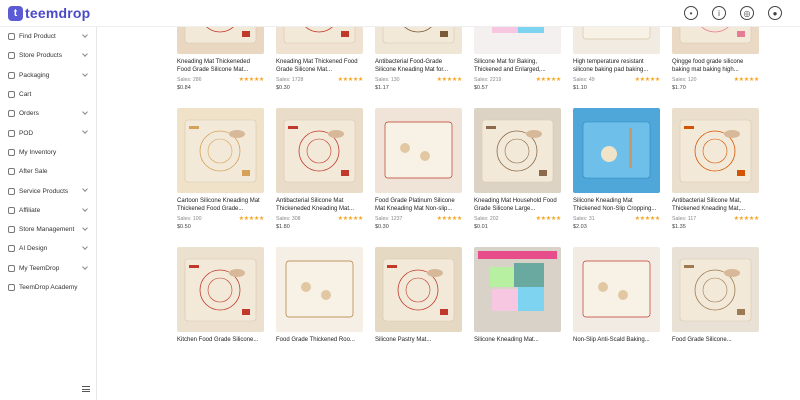 The width and height of the screenshot is (800, 400). Describe the element at coordinates (48, 248) in the screenshot. I see `sidebar-item: AI Design` at that location.